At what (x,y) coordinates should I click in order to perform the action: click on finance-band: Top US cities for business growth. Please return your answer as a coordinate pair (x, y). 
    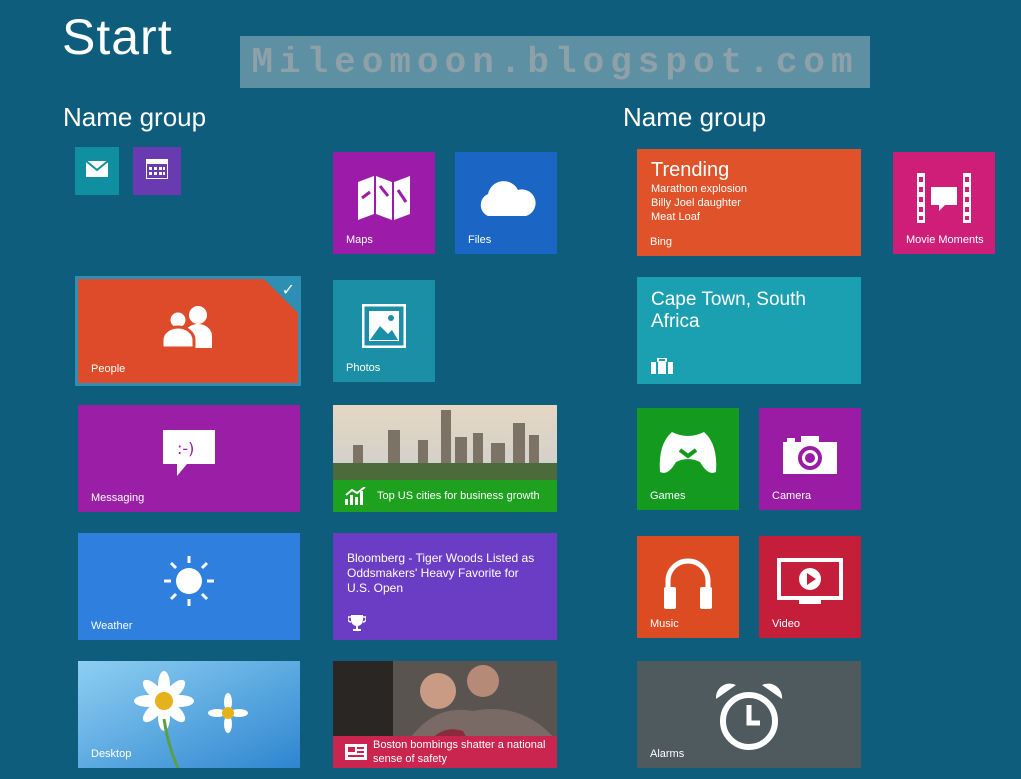
    Looking at the image, I should click on (445, 496).